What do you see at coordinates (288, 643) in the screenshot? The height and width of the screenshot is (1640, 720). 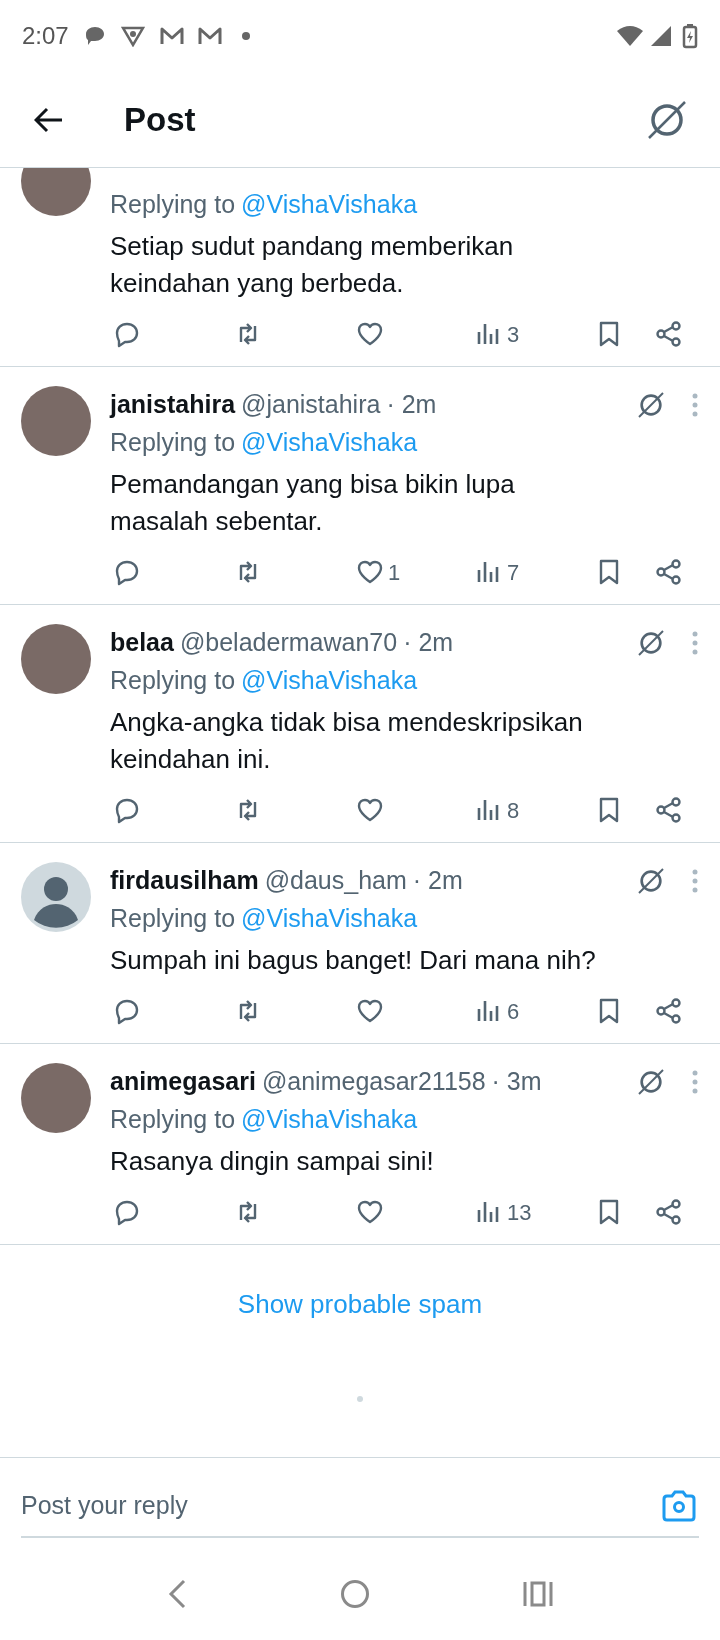 I see `user-handle: @beladermawan70` at bounding box center [288, 643].